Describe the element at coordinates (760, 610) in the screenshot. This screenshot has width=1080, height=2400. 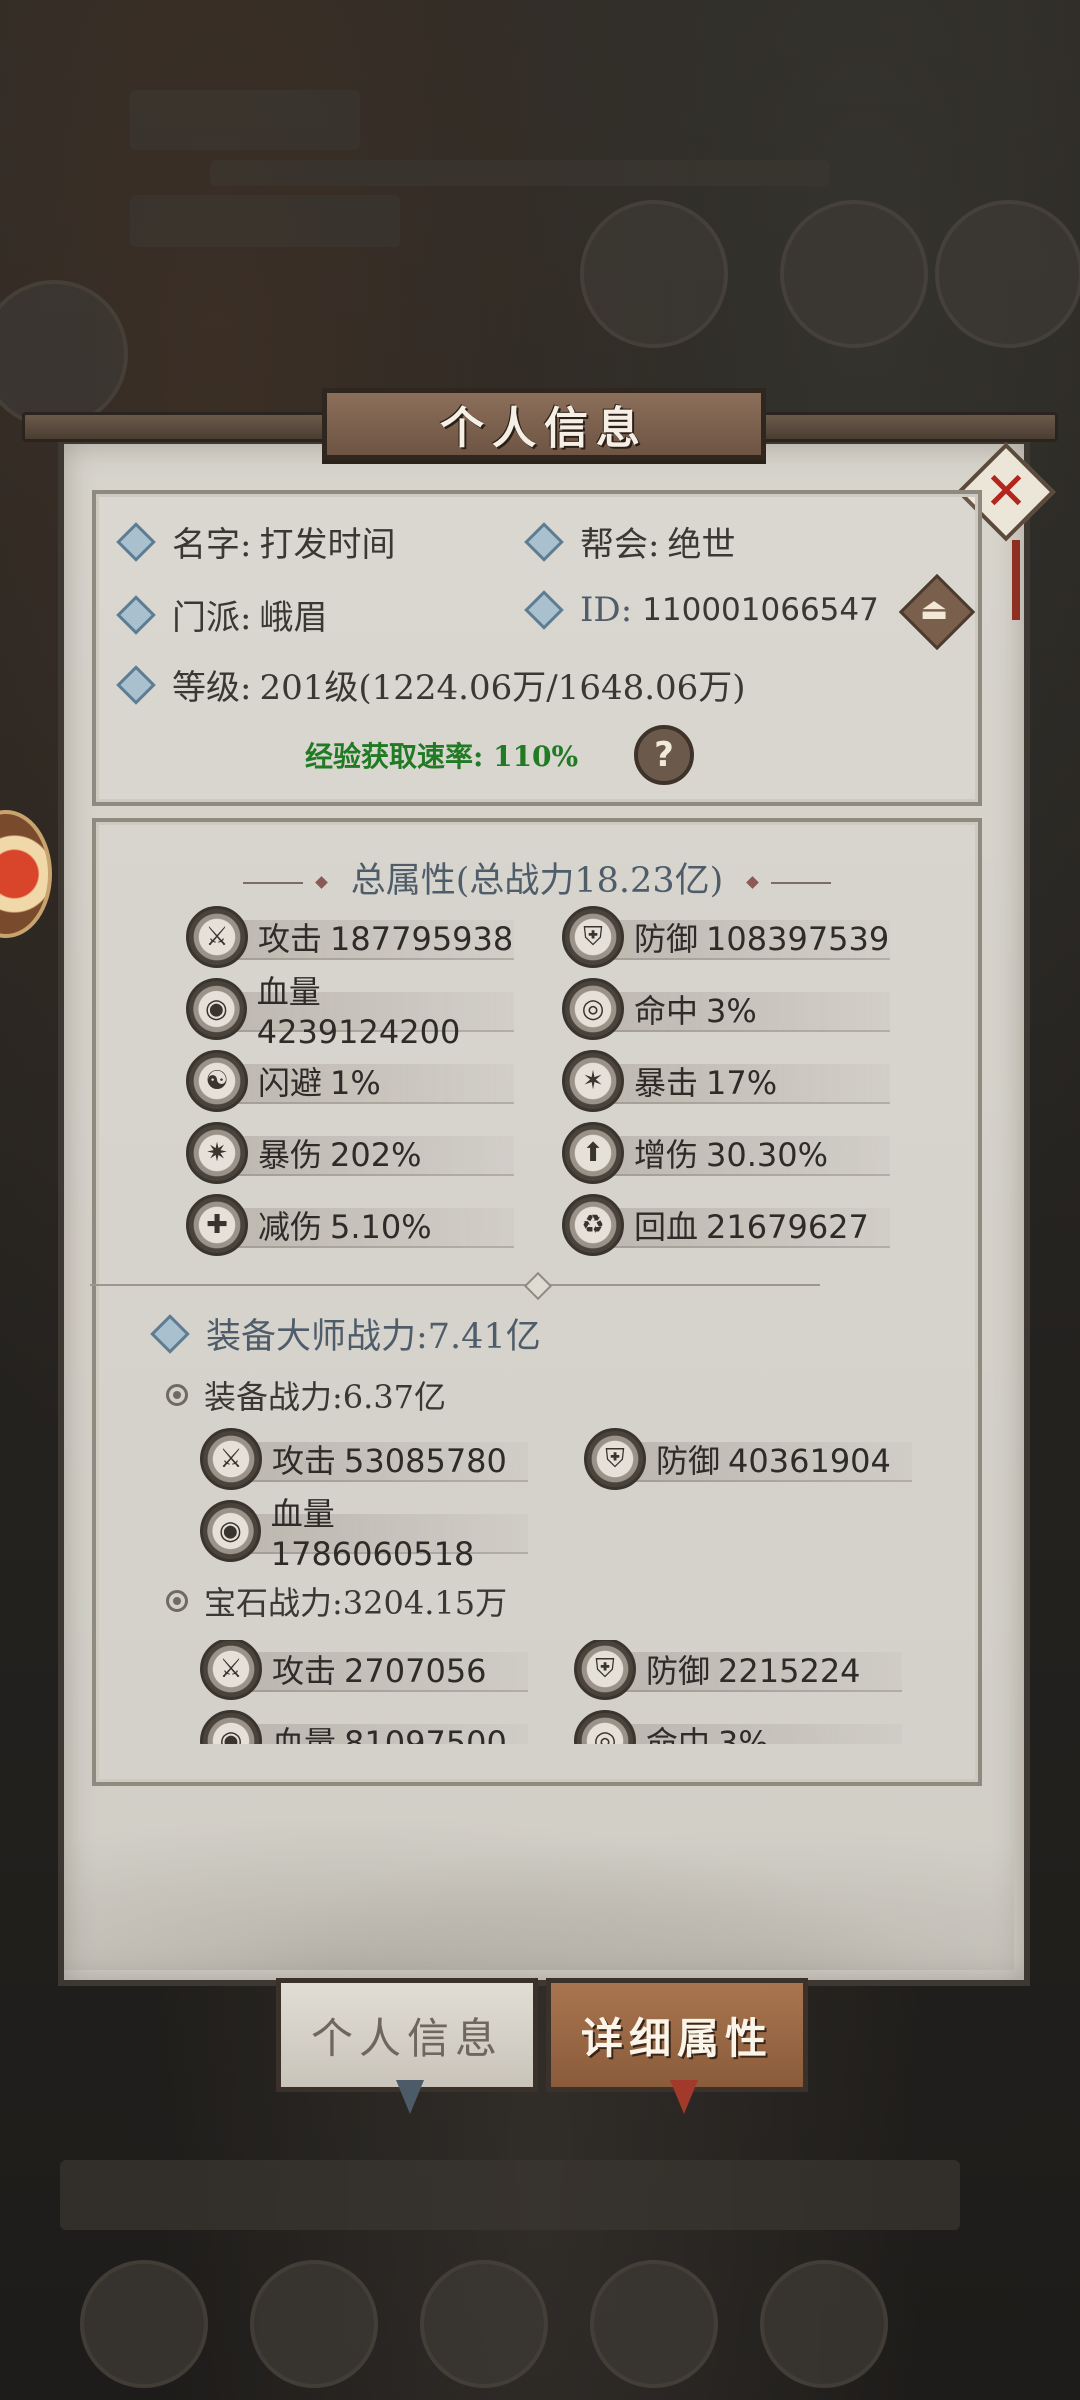
I see `id-value: 110001066547` at that location.